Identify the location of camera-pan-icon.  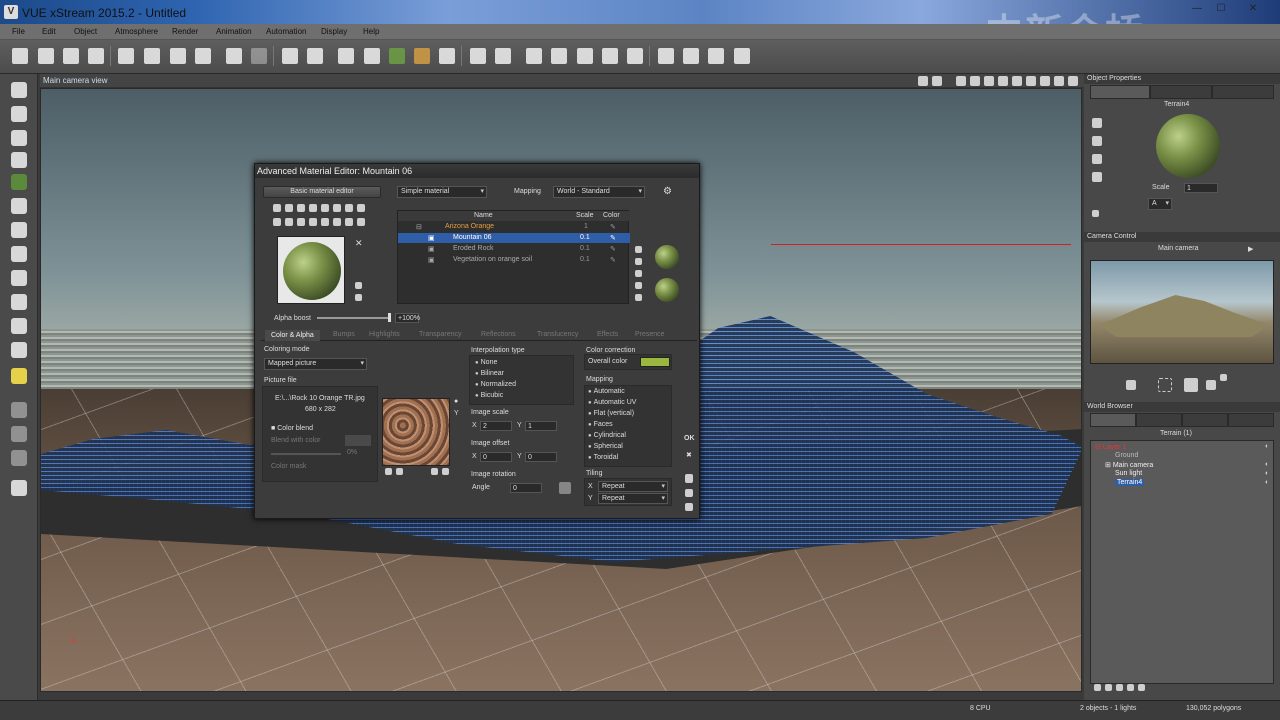
(1211, 385).